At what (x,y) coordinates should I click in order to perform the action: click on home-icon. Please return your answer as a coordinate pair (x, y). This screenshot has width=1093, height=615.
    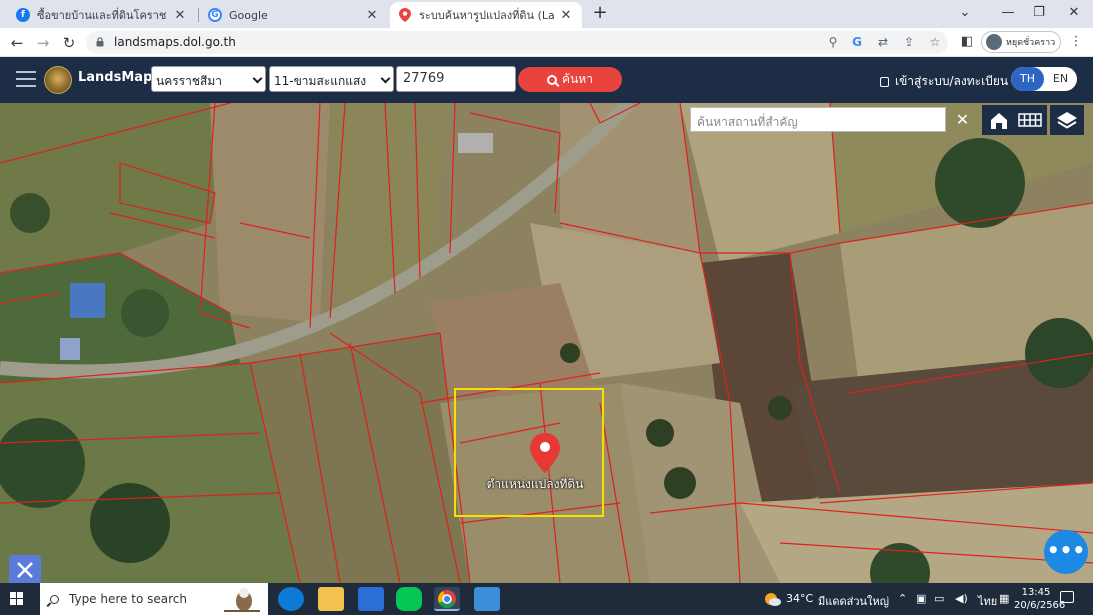
    Looking at the image, I should click on (999, 121).